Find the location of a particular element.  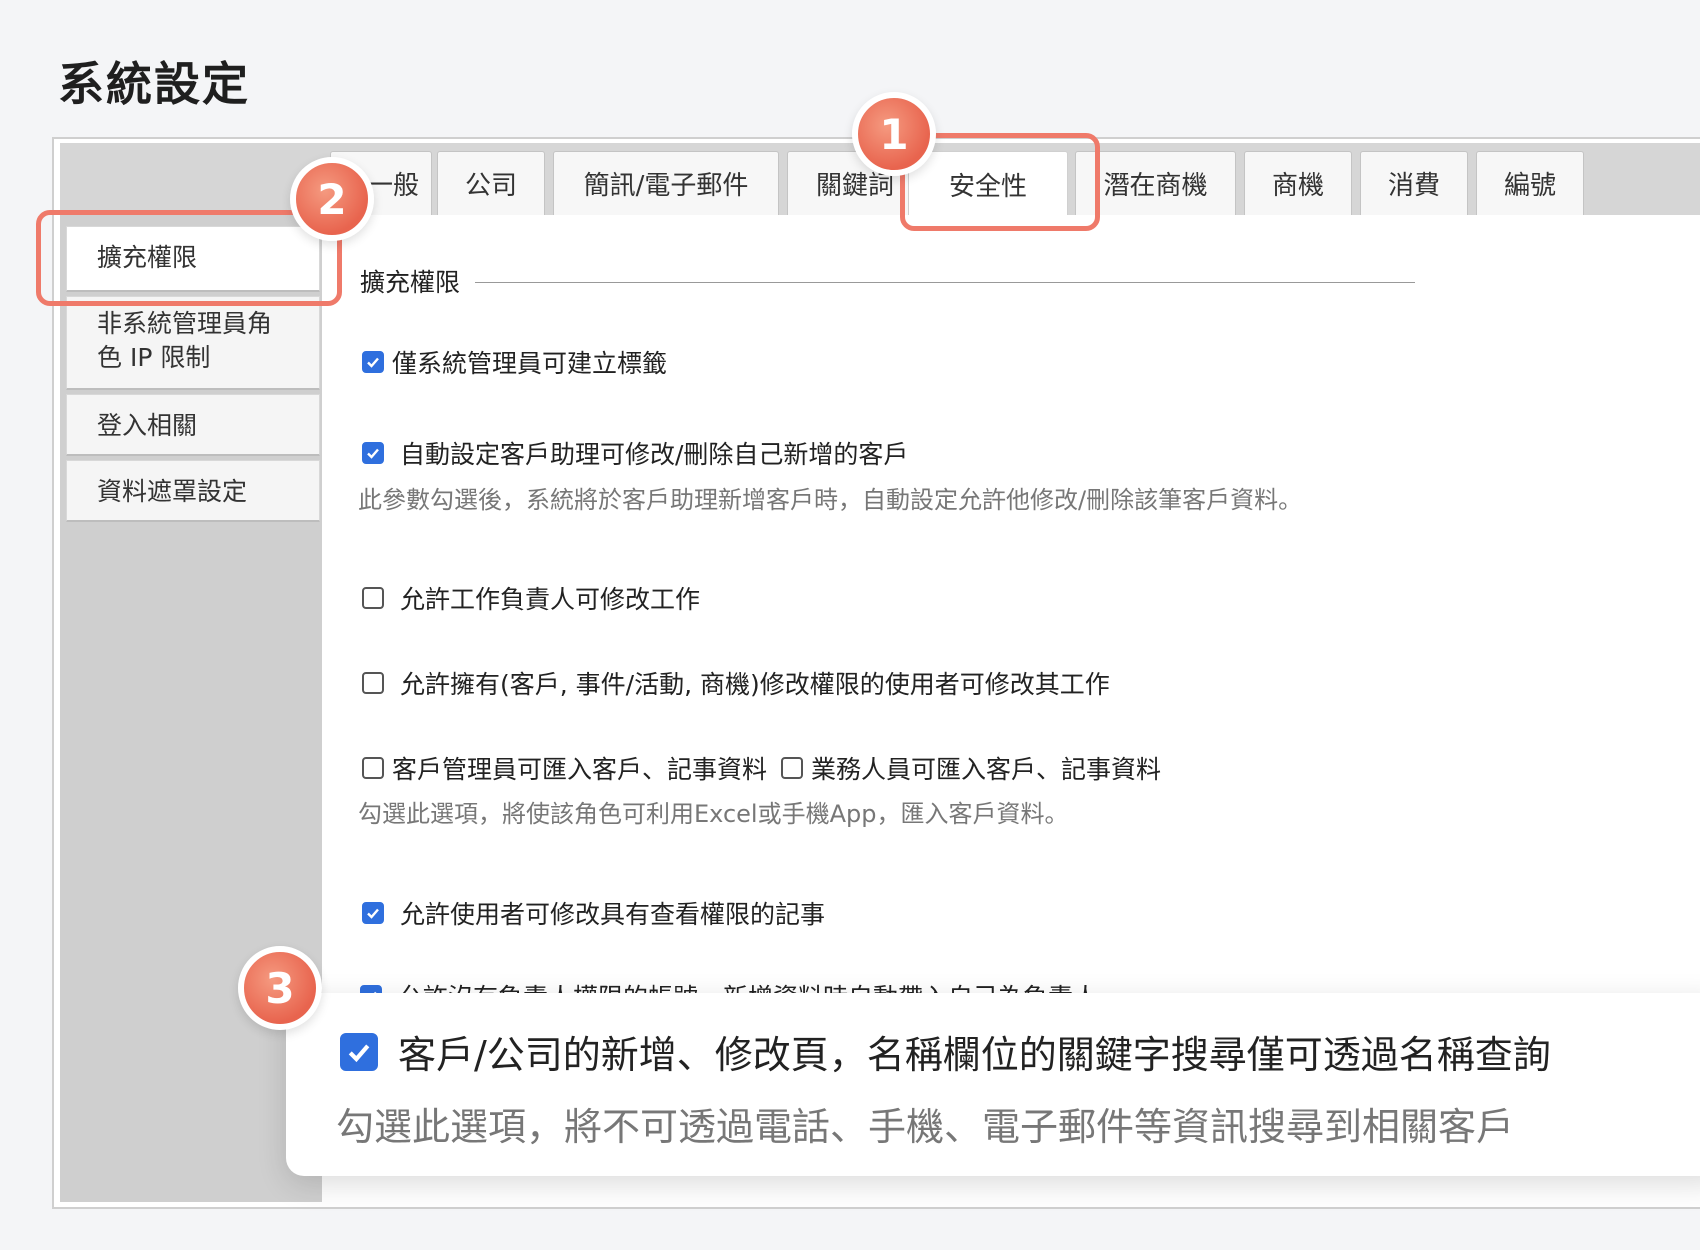

zoom-option-name-search: 客戶/公司的新增、修改頁，名稱欄位的關鍵字搜尋僅可透過名稱查詢 is located at coordinates (945, 1051).